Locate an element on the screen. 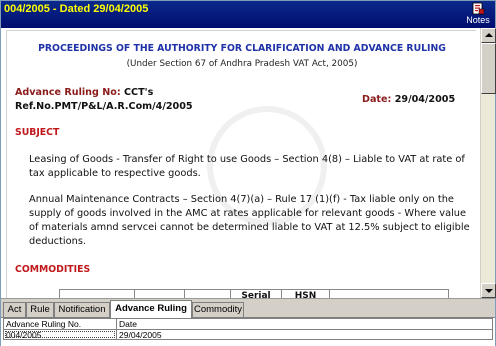 This screenshot has height=346, width=496. subject-heading: SUBJECT is located at coordinates (37, 132).